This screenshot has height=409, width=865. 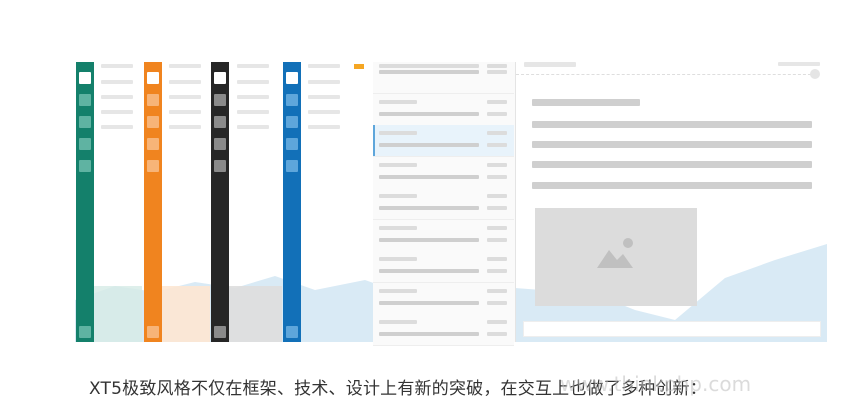 What do you see at coordinates (615, 253) in the screenshot?
I see `image-placeholder-icon` at bounding box center [615, 253].